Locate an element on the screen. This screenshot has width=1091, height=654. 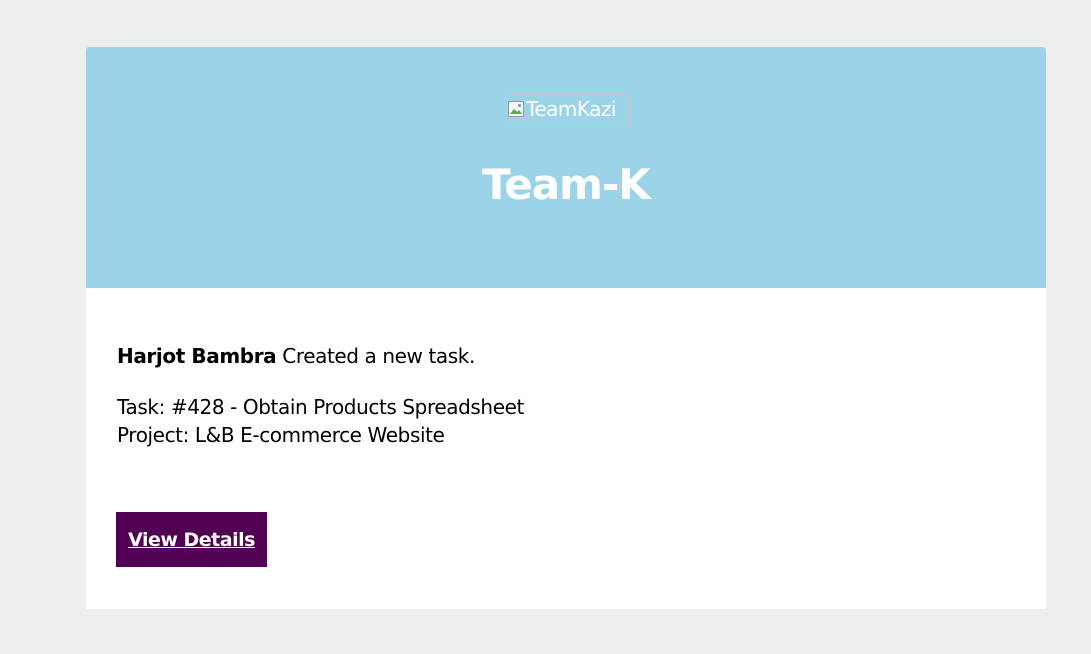
broken-image-icon is located at coordinates (516, 109).